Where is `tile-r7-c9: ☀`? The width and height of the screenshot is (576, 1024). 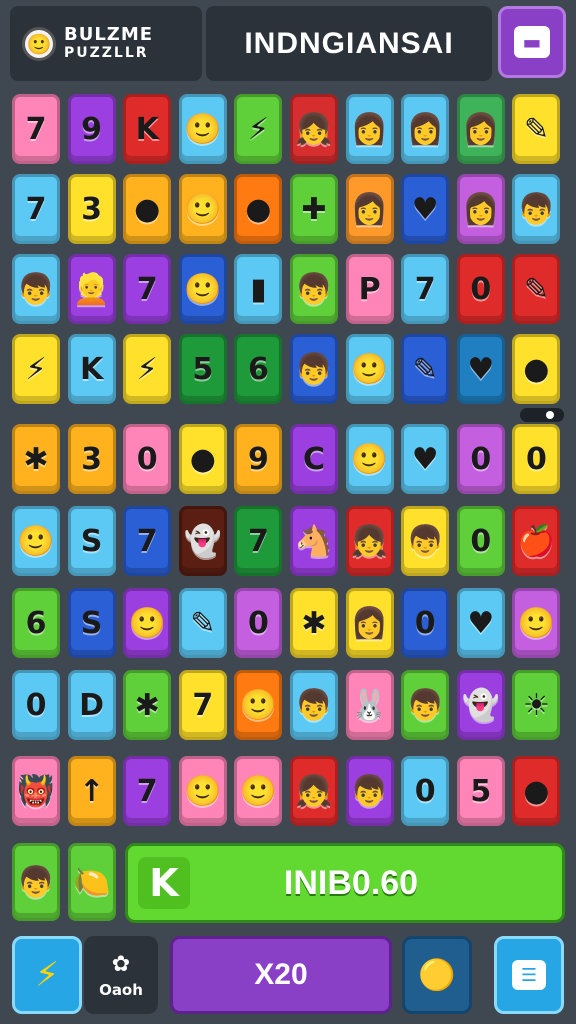
tile-r7-c9: ☀ is located at coordinates (536, 705).